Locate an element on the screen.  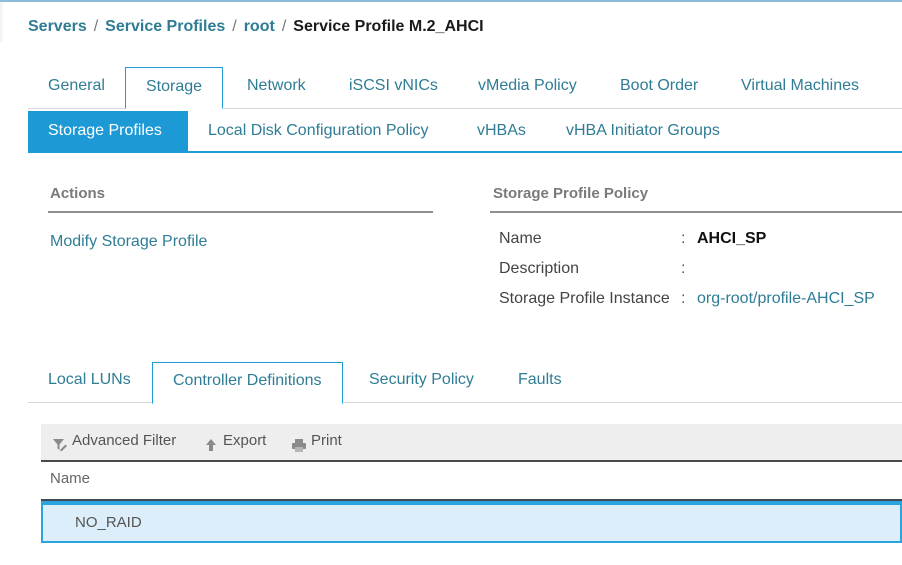
tab-iscsi-vnics: iSCSI vNICs is located at coordinates (393, 87).